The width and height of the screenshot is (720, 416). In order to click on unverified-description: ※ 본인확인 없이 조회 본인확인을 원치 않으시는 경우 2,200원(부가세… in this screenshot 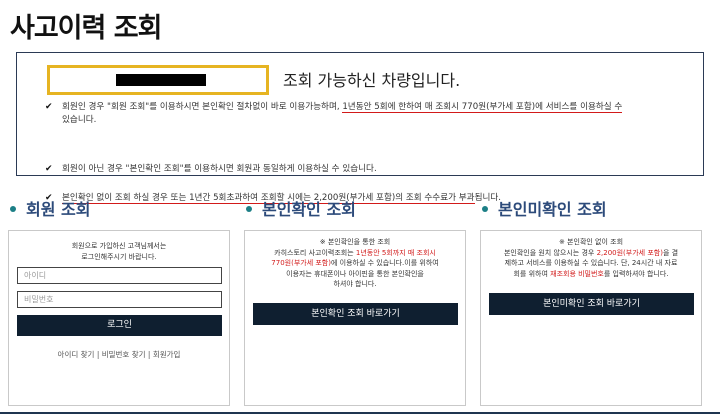, I will do `click(591, 258)`.